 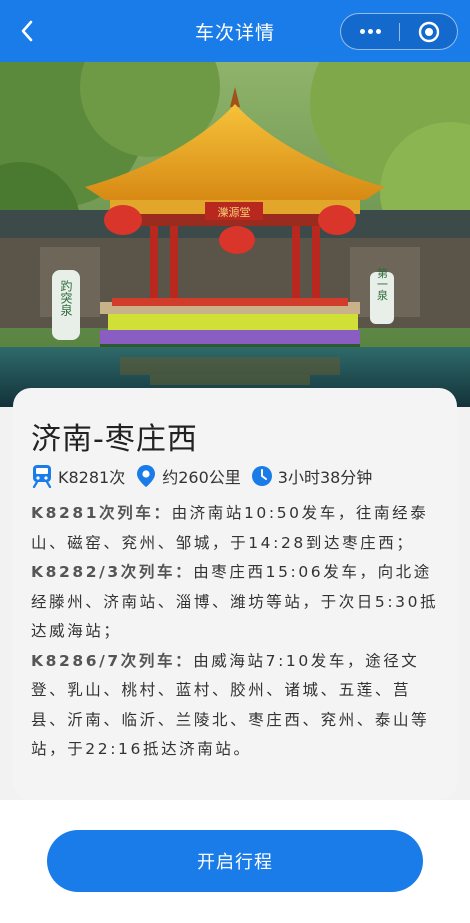 I want to click on route-duration: 3小时38分钟, so click(x=325, y=477).